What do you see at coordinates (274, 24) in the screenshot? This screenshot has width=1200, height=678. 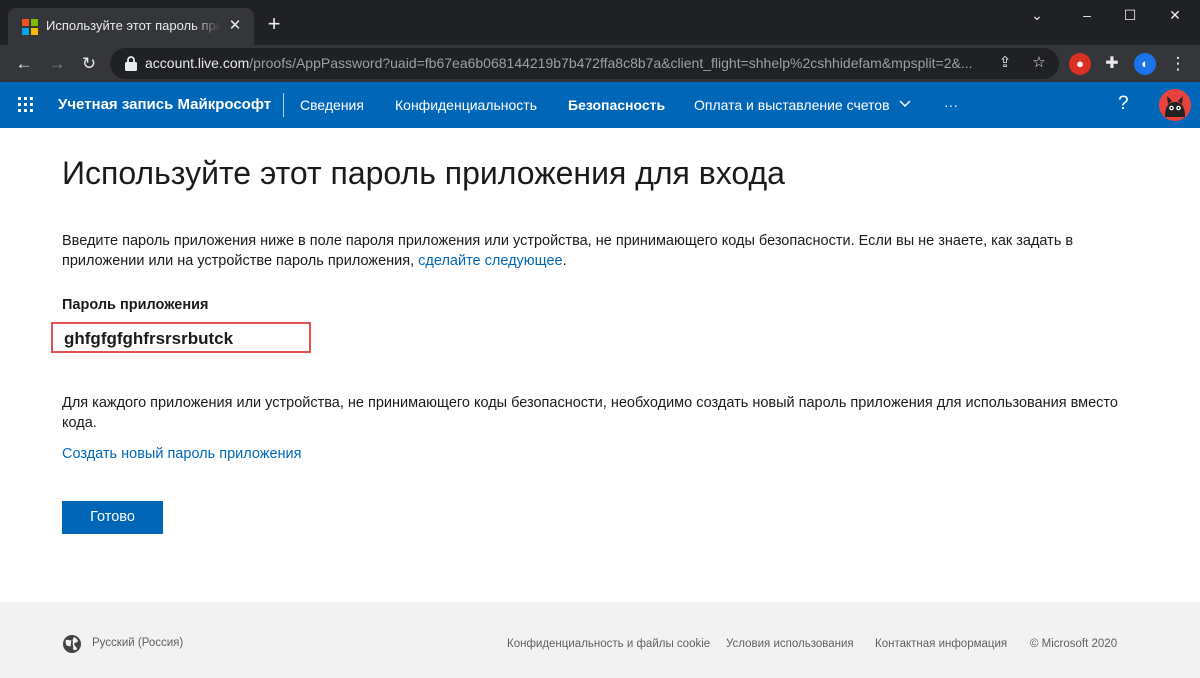 I see `new-tab-button: +` at bounding box center [274, 24].